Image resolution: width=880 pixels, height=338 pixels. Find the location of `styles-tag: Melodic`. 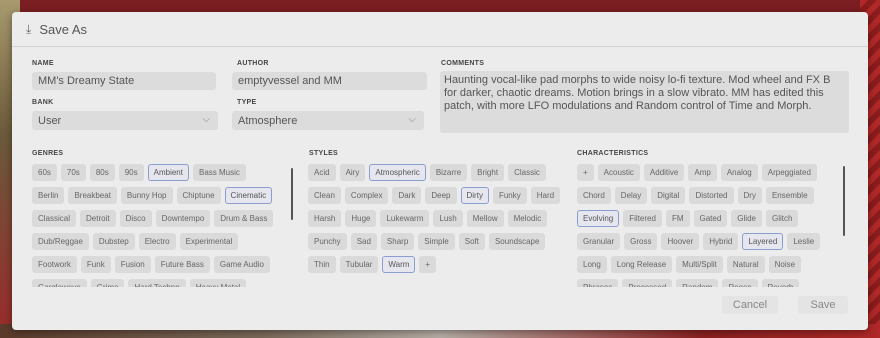

styles-tag: Melodic is located at coordinates (527, 218).